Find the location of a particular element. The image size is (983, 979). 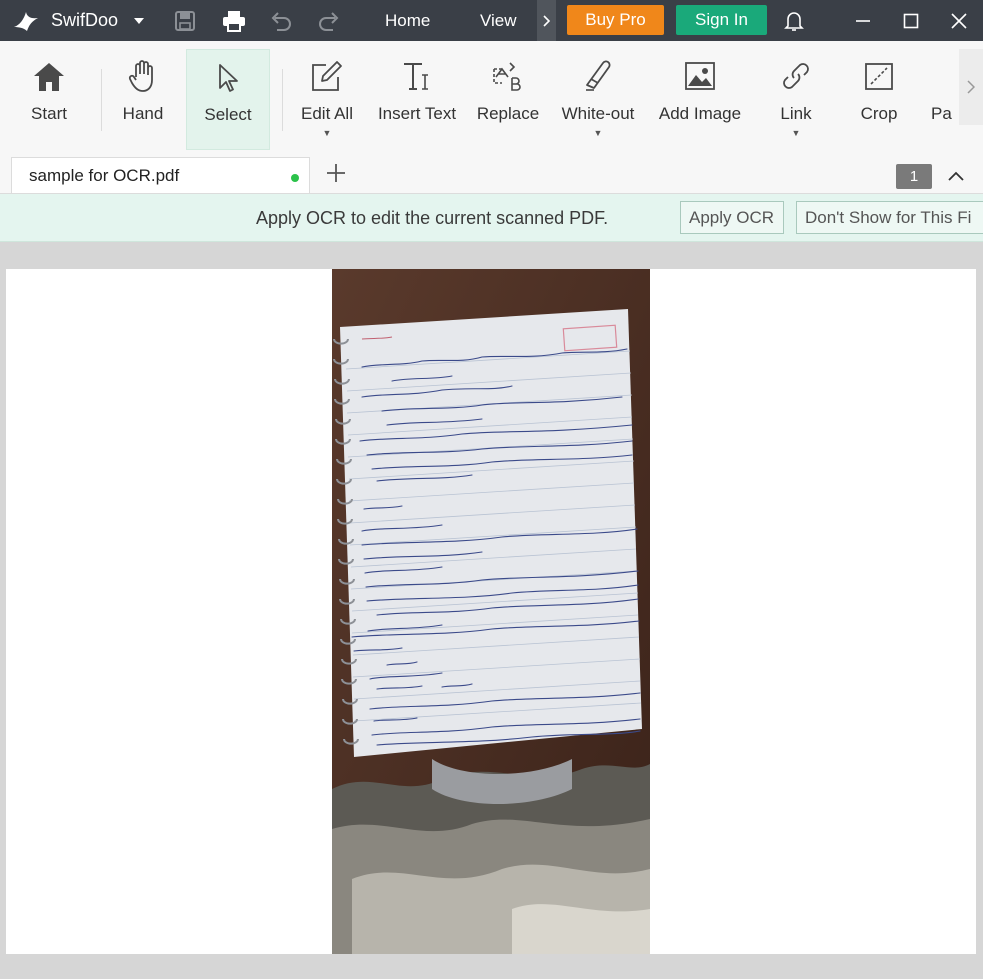

replace-icon is located at coordinates (507, 76).